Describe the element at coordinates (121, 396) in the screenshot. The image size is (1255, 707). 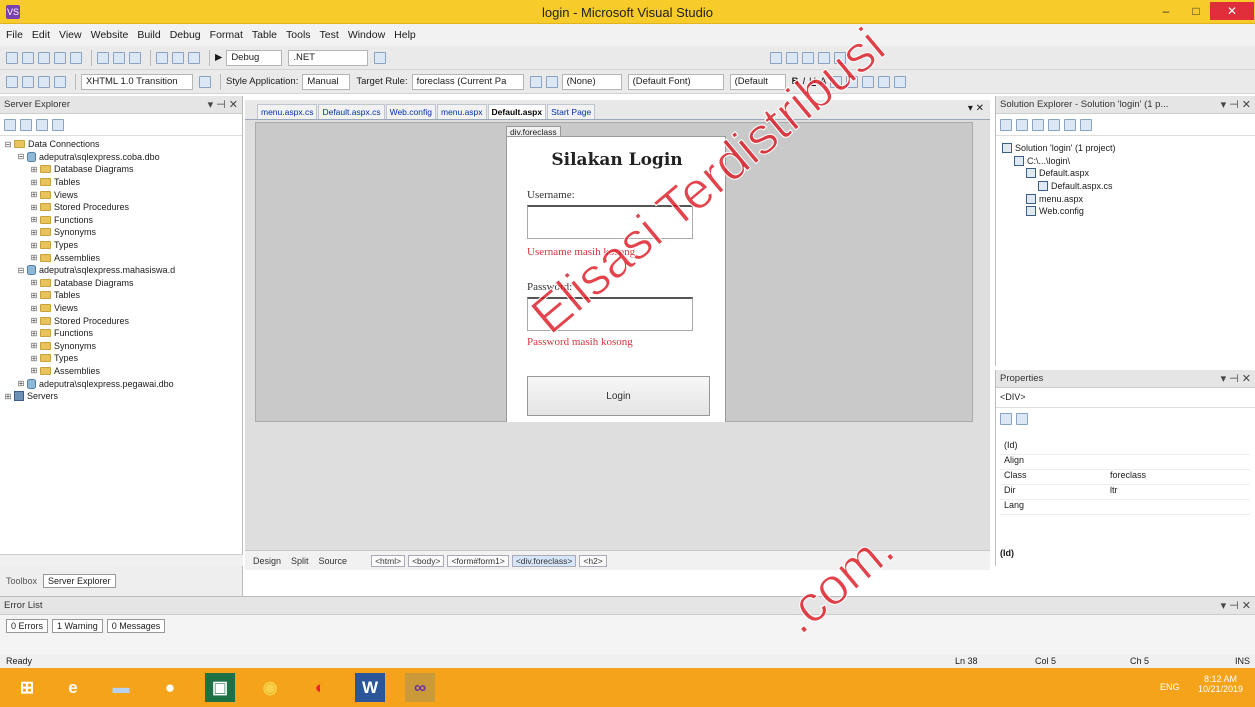
I see `tree-node: ⊞ Servers` at that location.